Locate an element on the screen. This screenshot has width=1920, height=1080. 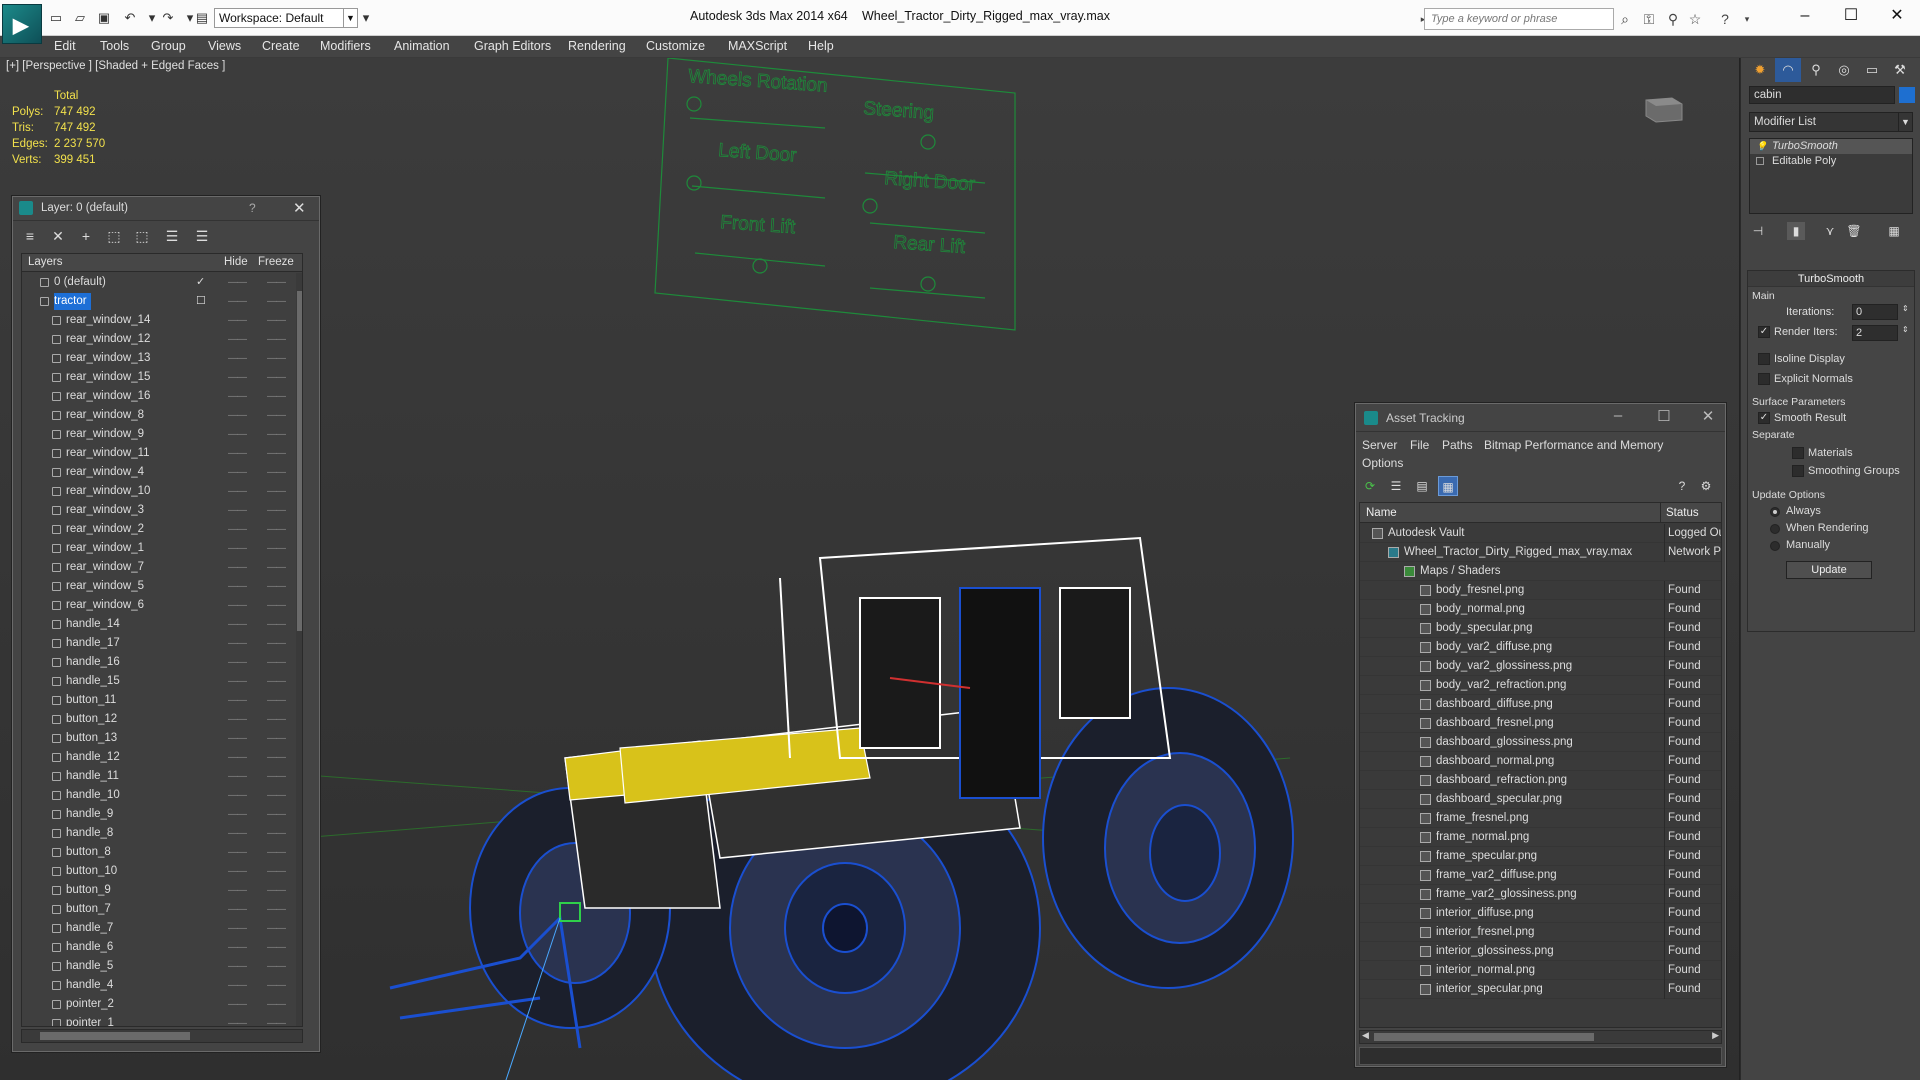
asset-menu-server: Server is located at coordinates (1379, 445).